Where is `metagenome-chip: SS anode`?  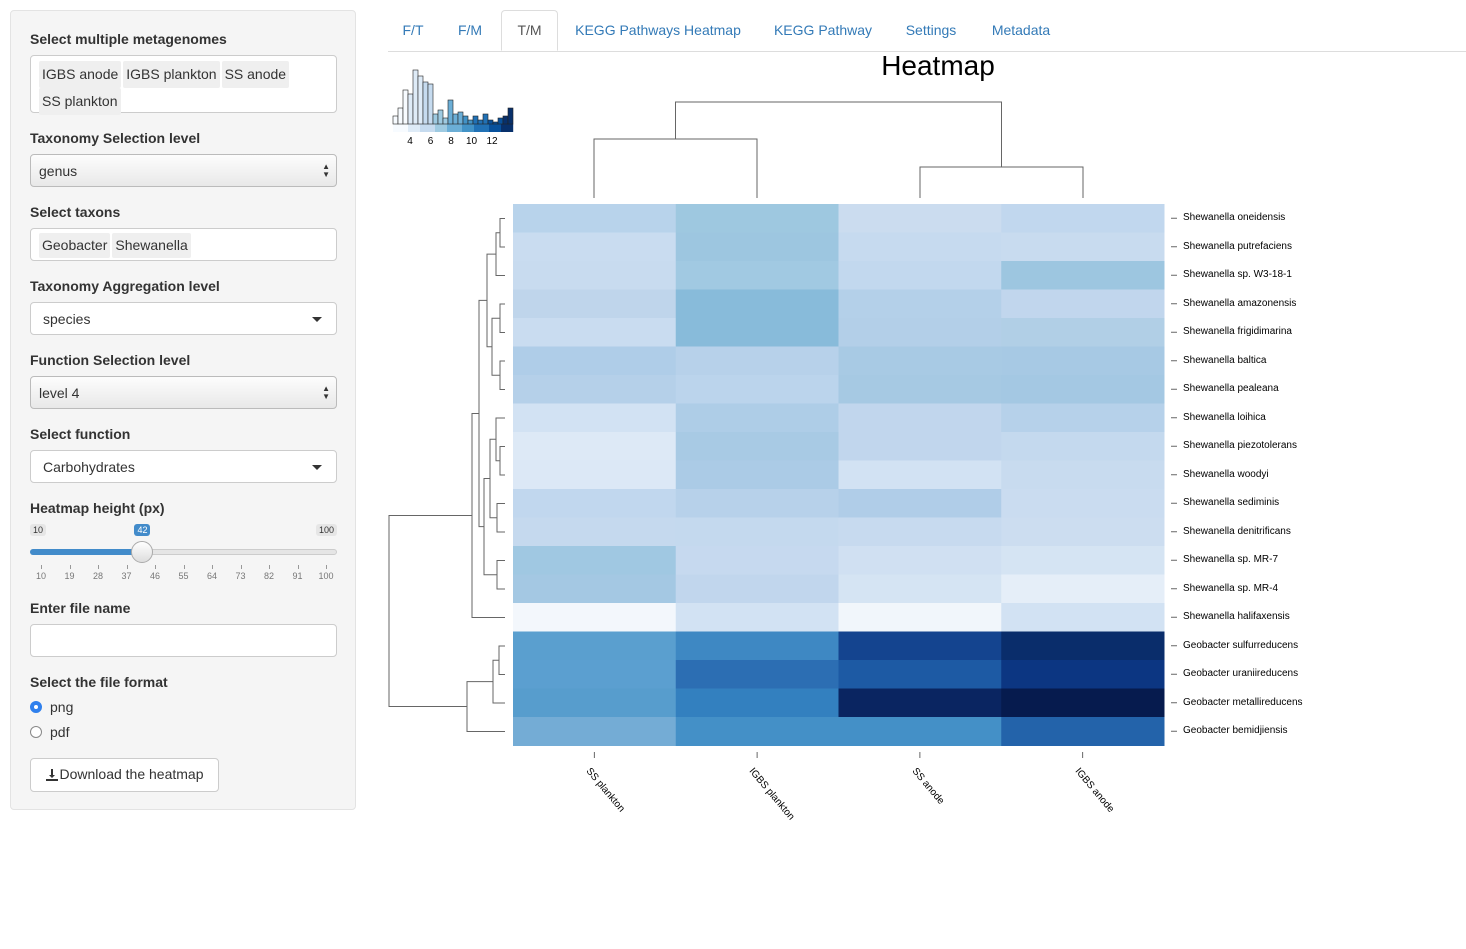 metagenome-chip: SS anode is located at coordinates (255, 74).